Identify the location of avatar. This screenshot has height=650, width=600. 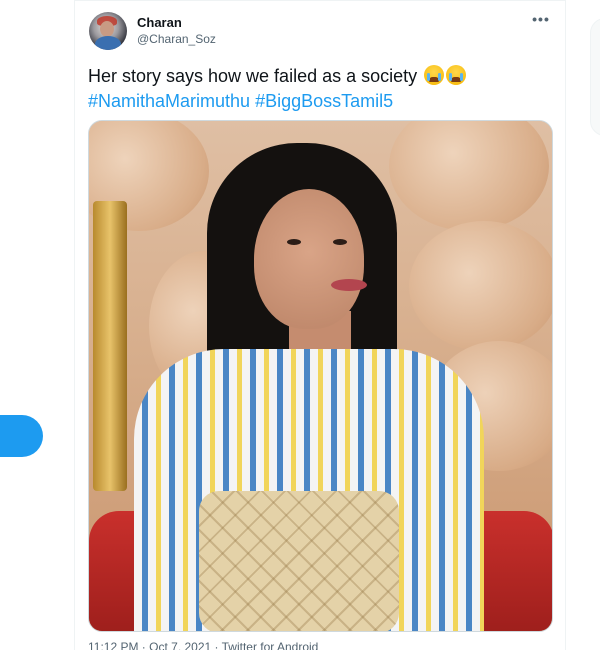
(108, 31).